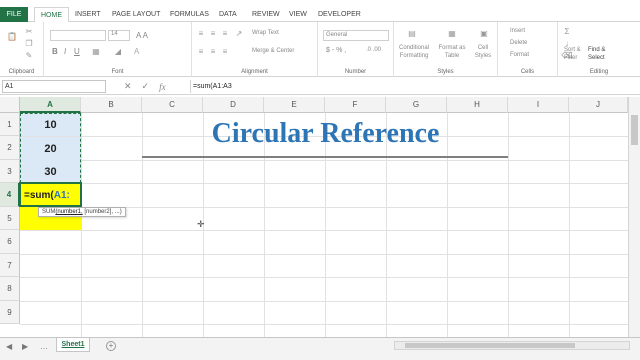 The width and height of the screenshot is (640, 360). I want to click on font-name-select, so click(78, 35).